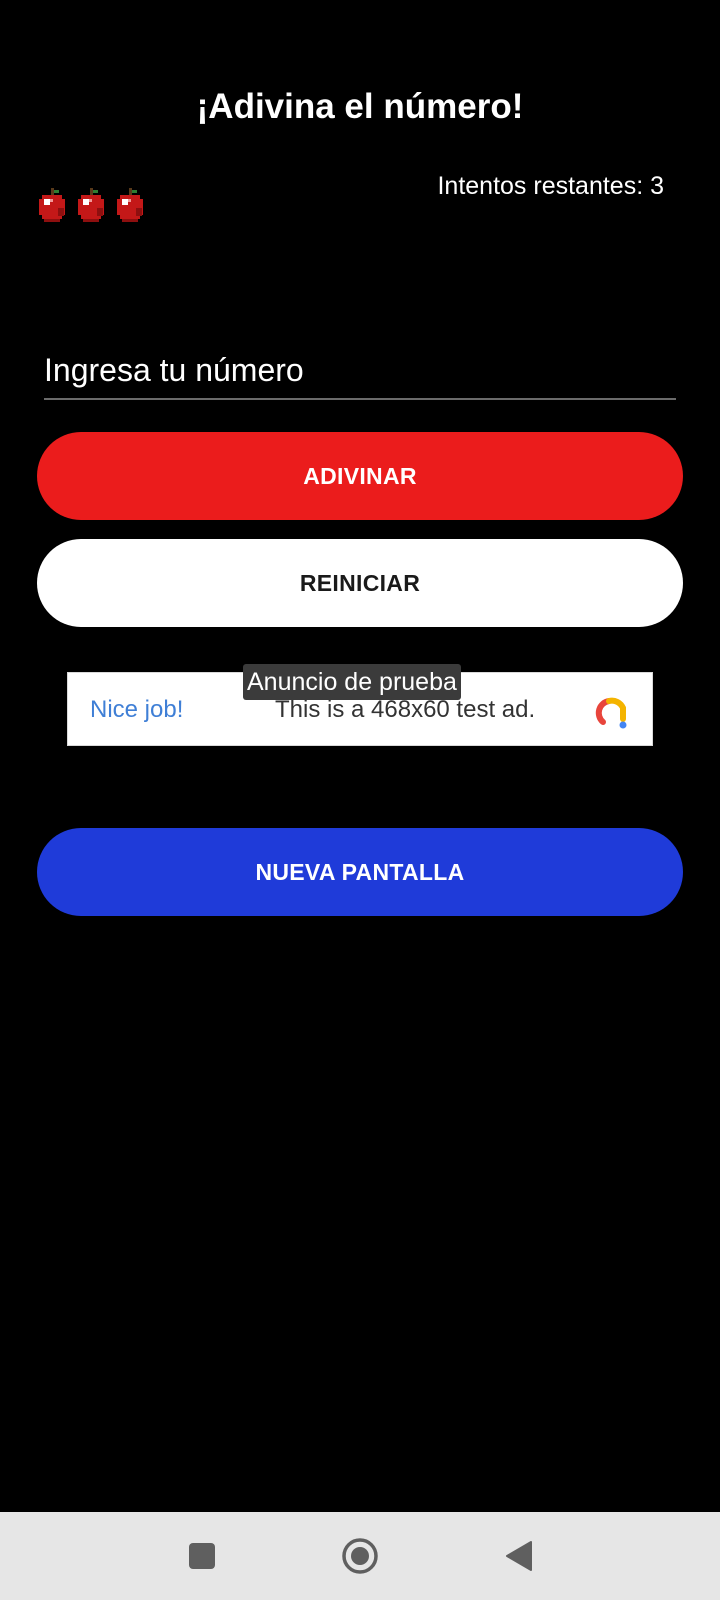 The image size is (720, 1600). What do you see at coordinates (360, 583) in the screenshot?
I see `reset-button: REINICIAR` at bounding box center [360, 583].